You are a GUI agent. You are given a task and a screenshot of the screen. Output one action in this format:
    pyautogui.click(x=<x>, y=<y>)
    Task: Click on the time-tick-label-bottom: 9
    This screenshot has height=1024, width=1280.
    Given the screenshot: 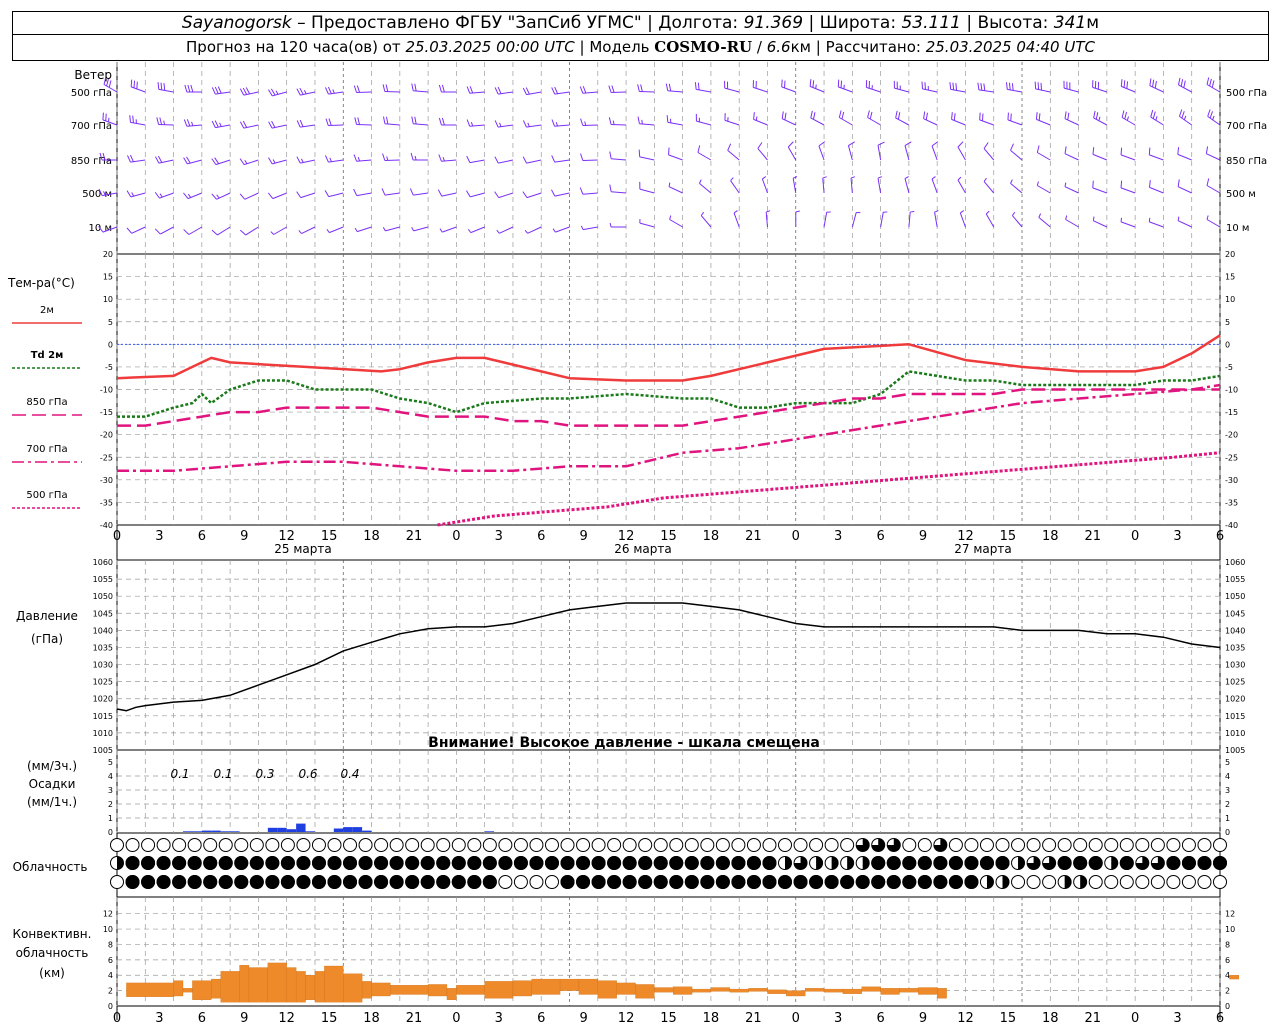 What is the action you would take?
    pyautogui.click(x=244, y=1017)
    